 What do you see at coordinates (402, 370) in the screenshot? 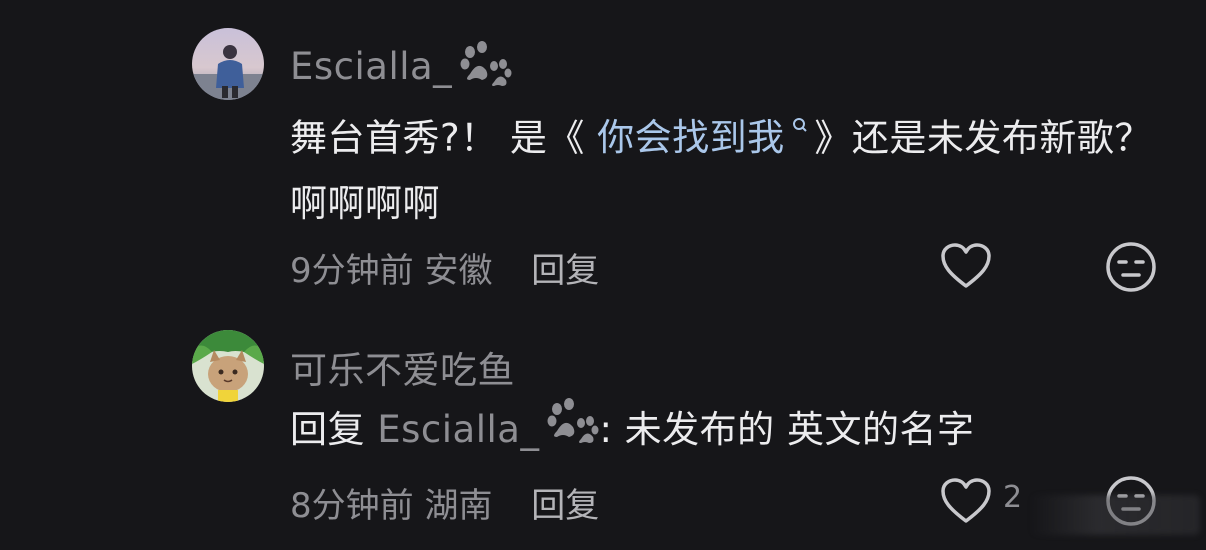
I see `username-text: 可乐不爱吃鱼` at bounding box center [402, 370].